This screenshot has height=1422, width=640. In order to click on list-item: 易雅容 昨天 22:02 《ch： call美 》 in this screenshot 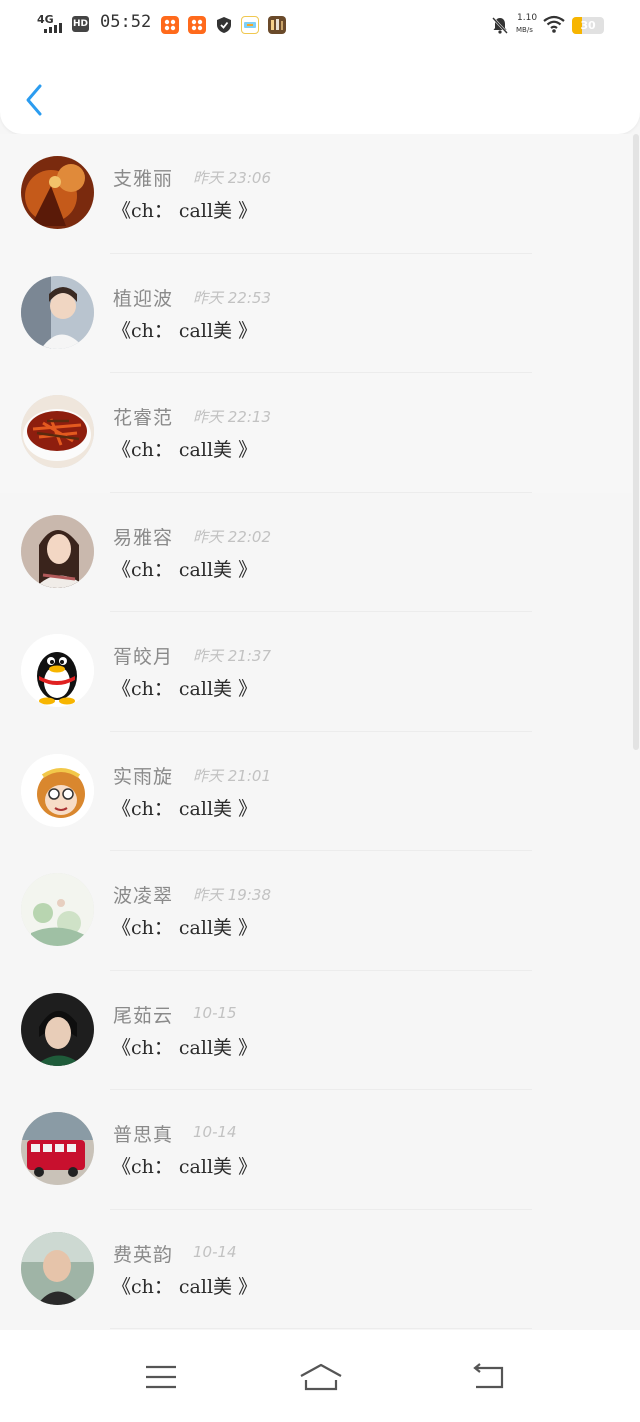, I will do `click(316, 552)`.